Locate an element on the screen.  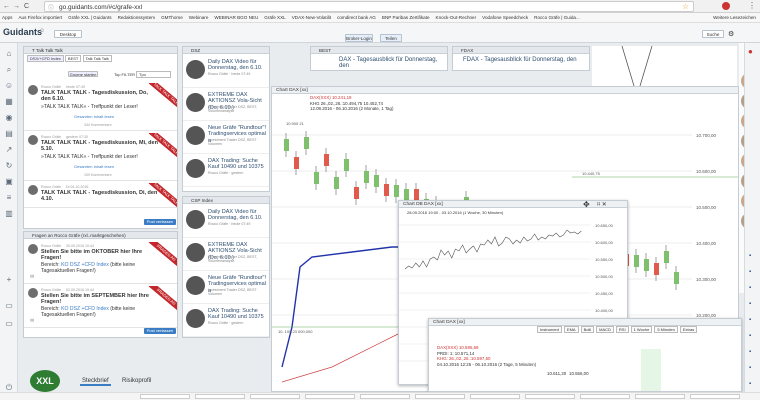
toolbar-button: Instrument is located at coordinates (549, 329).